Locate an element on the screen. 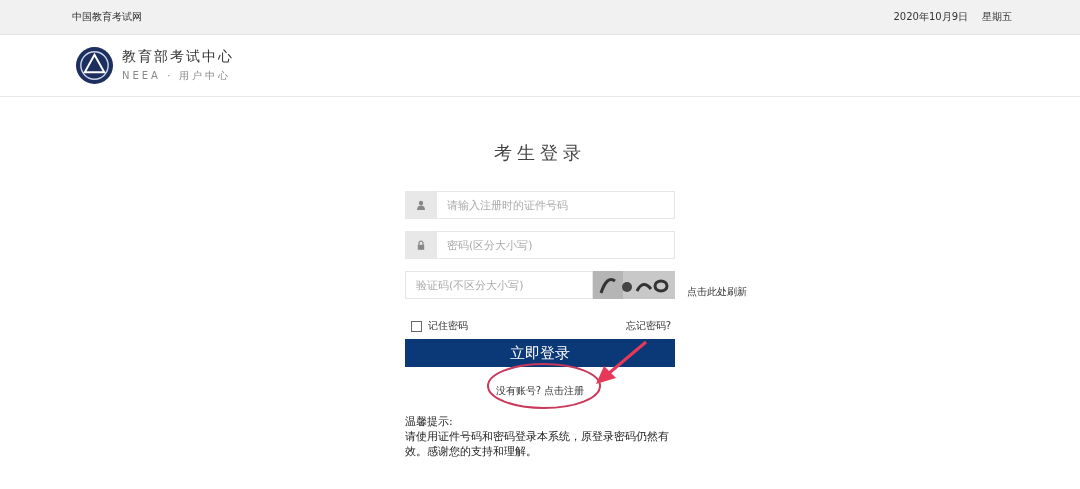  tips-text: 请使用证件号码和密码登录本系统，原登录密码仍然有效。感谢您的支持和理解。 is located at coordinates (537, 444).